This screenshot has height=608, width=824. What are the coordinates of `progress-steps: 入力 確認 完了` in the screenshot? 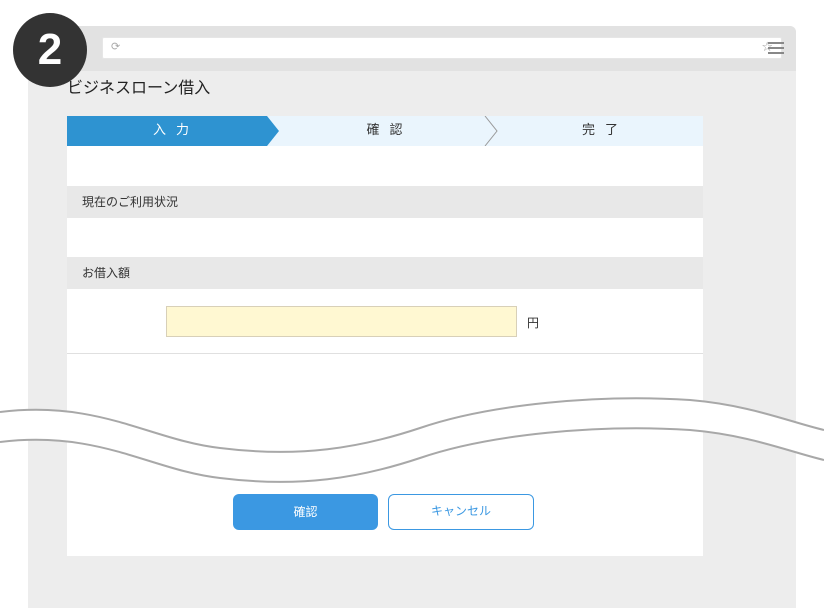 It's located at (385, 131).